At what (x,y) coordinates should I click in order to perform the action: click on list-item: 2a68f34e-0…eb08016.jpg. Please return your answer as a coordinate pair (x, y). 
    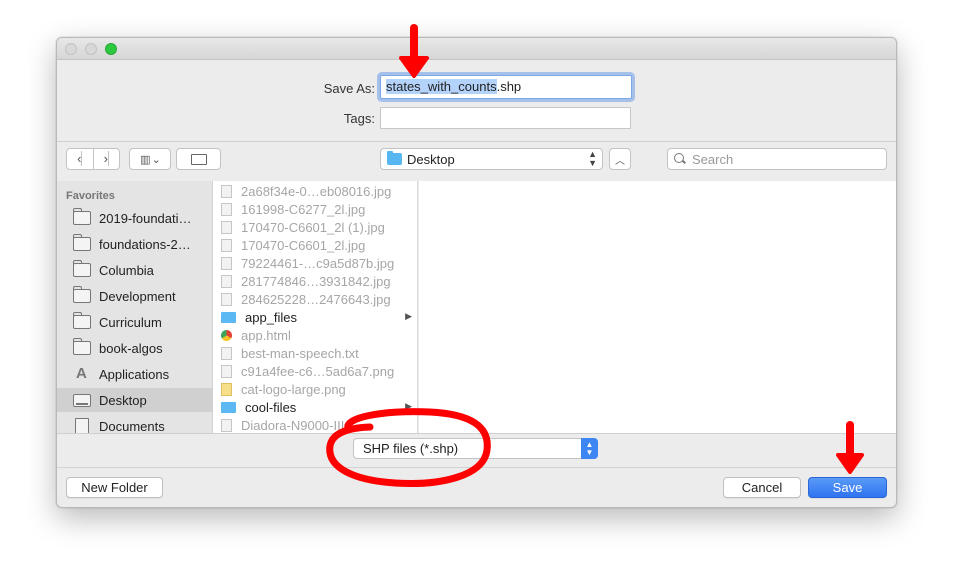
    Looking at the image, I should click on (315, 191).